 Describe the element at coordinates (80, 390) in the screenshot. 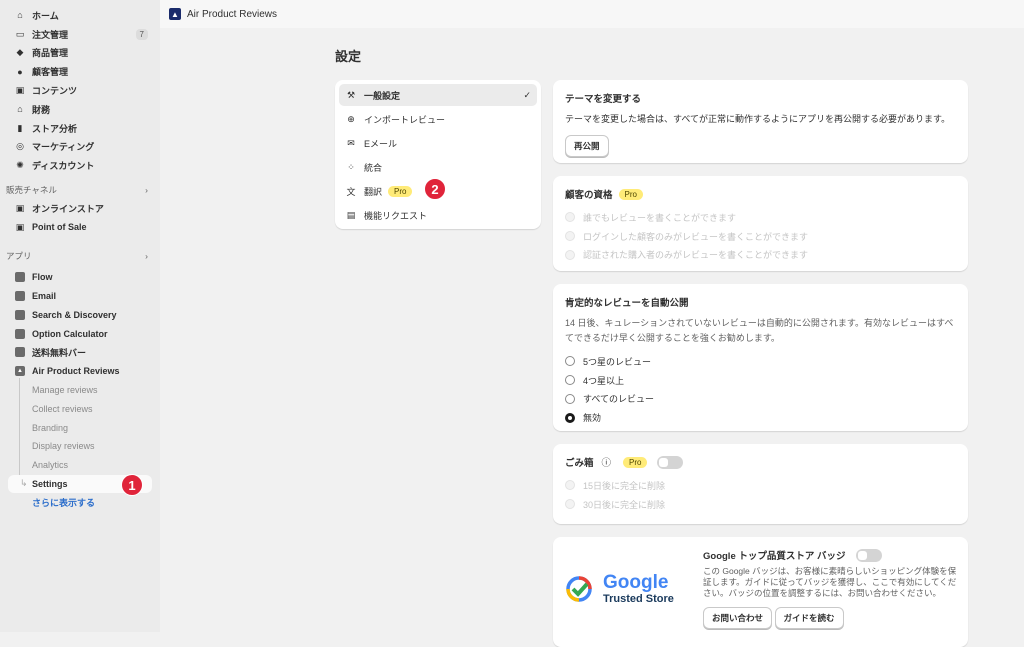

I see `sidebar-subitem-0: Manage reviews` at that location.